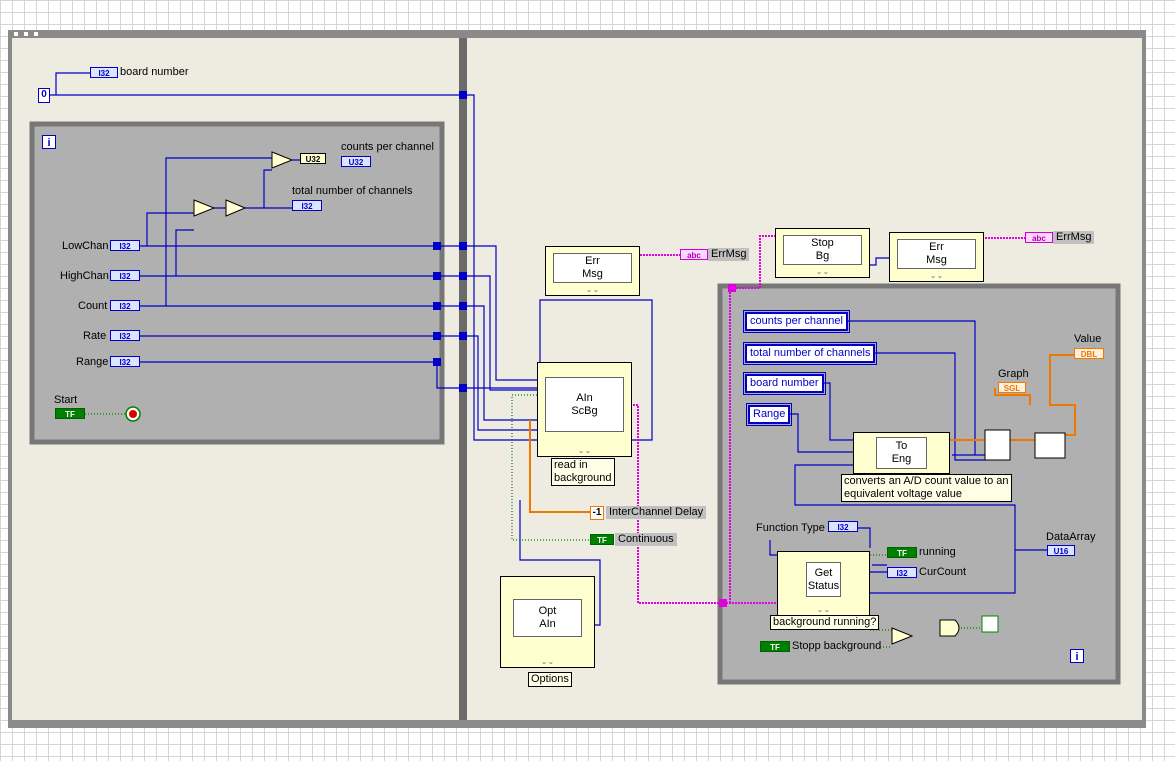 The image size is (1175, 761). Describe the element at coordinates (10, 379) in the screenshot. I see `frame-border-left` at that location.